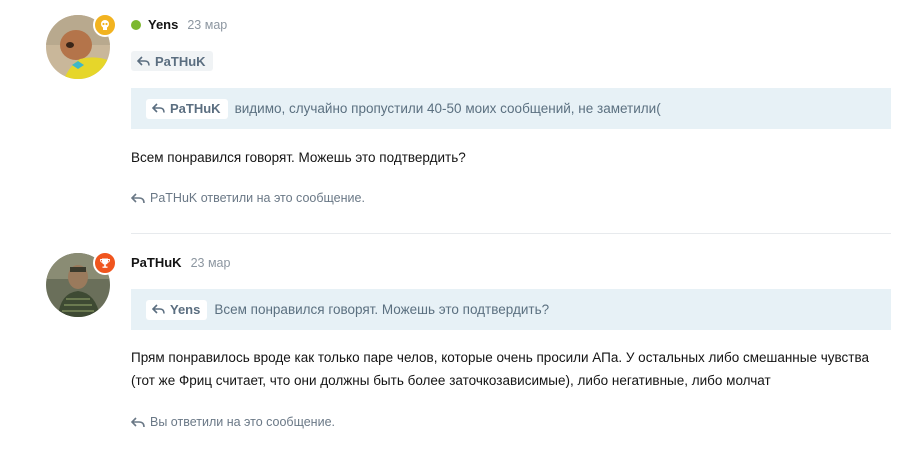 This screenshot has width=915, height=453. Describe the element at coordinates (105, 25) in the screenshot. I see `skull-badge-icon` at that location.